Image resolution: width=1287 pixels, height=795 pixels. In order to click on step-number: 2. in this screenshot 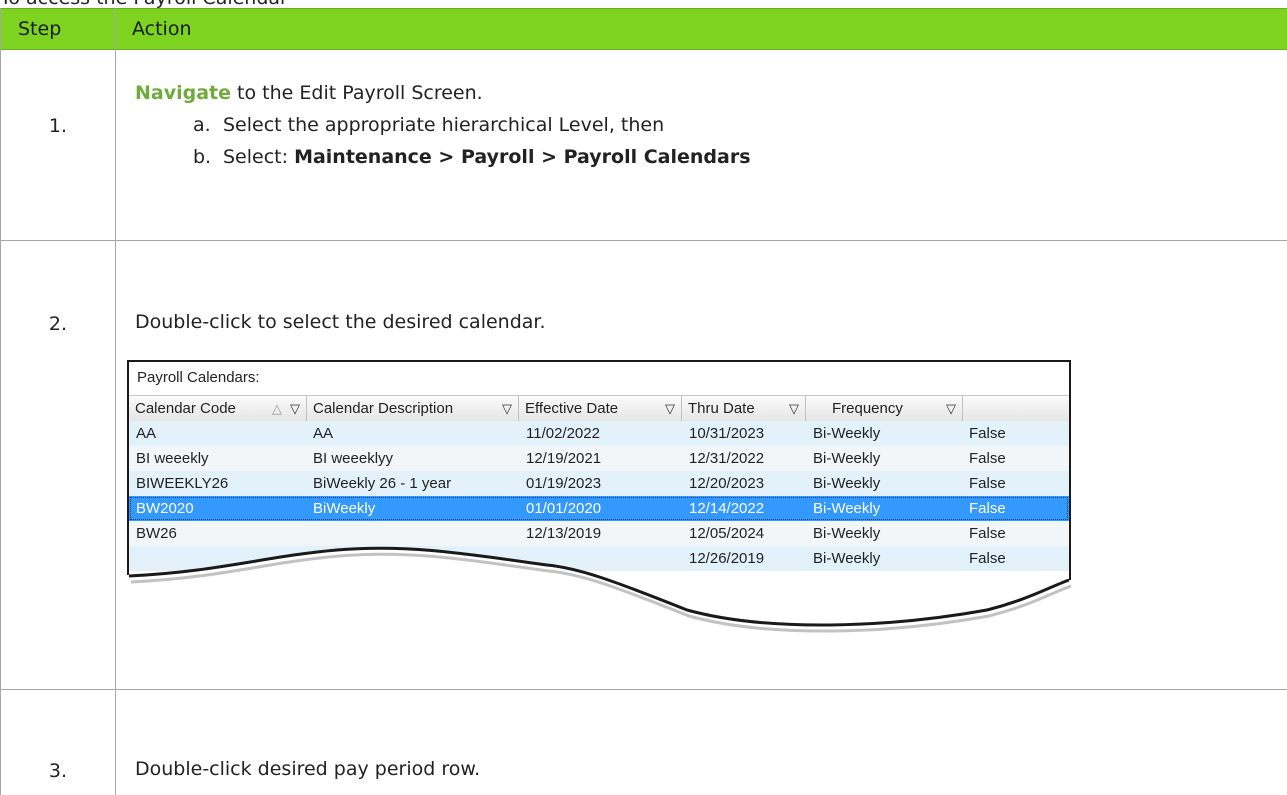, I will do `click(58, 324)`.